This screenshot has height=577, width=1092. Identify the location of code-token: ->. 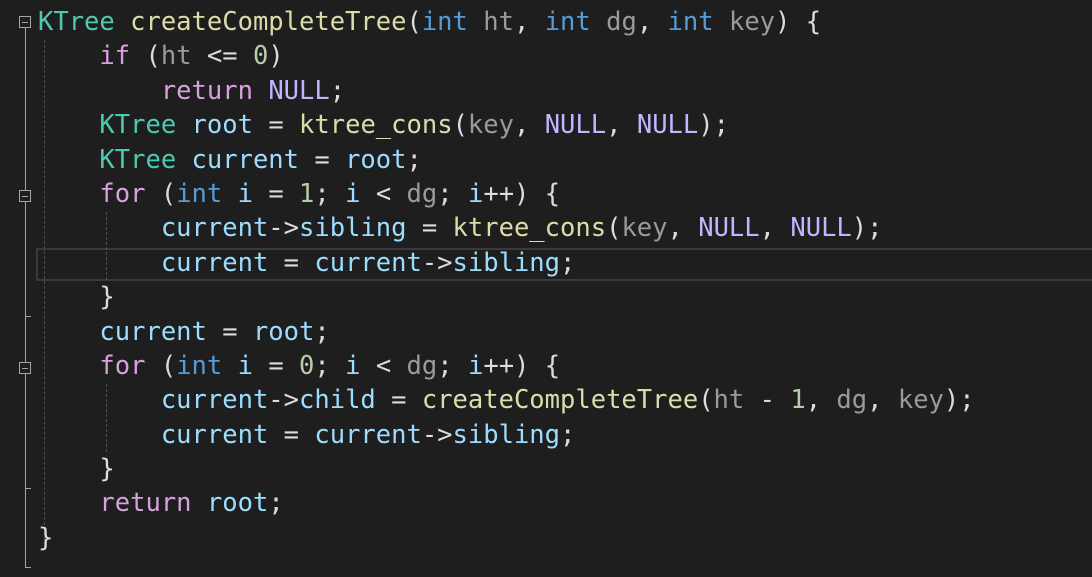
(437, 262).